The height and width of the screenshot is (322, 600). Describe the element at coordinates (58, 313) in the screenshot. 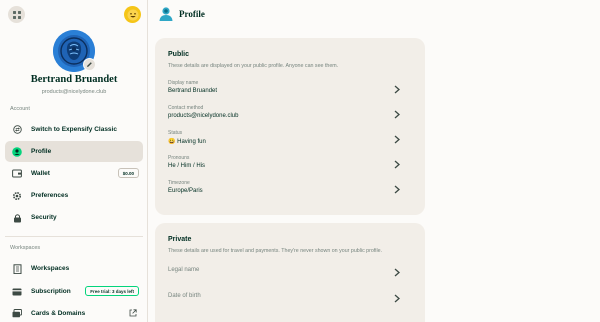

I see `sidebar-item-label: Cards & Domains` at that location.